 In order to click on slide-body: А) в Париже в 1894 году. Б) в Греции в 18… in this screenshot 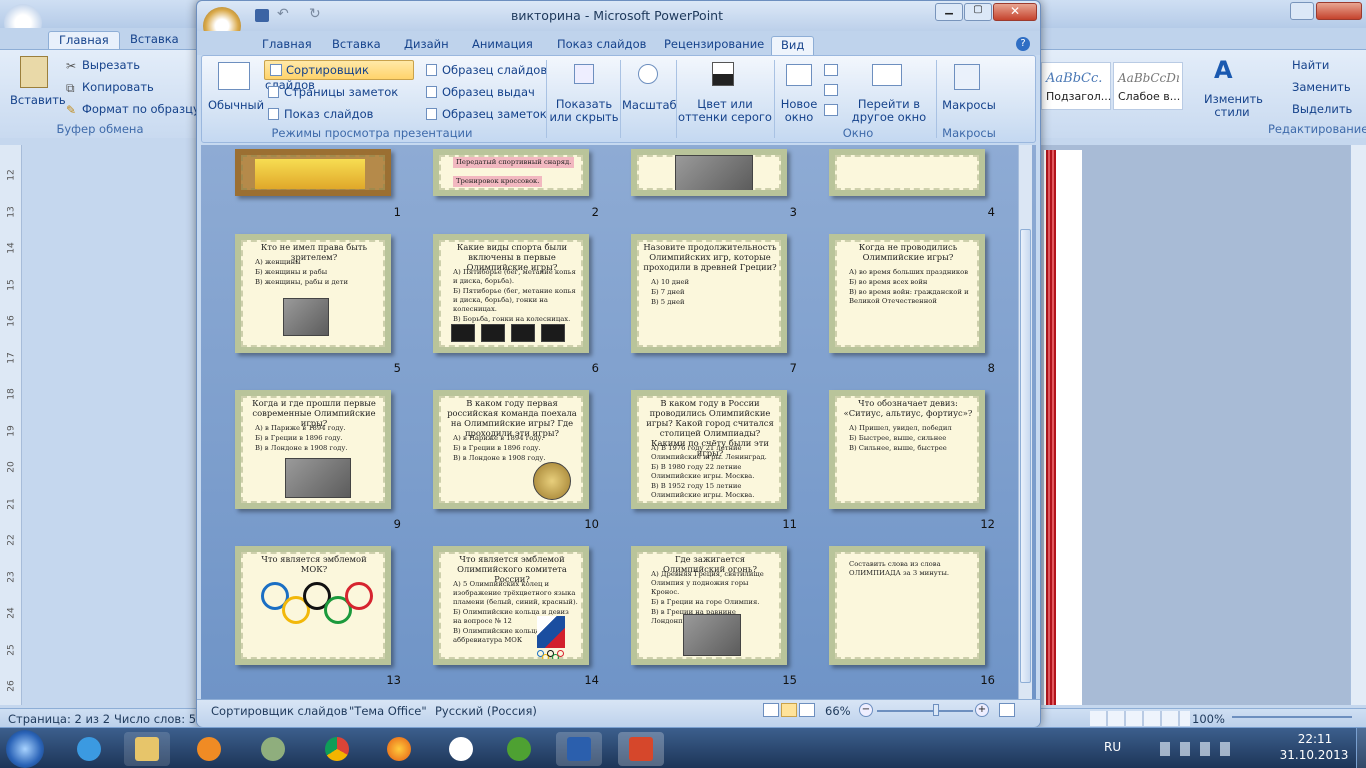, I will do `click(516, 449)`.